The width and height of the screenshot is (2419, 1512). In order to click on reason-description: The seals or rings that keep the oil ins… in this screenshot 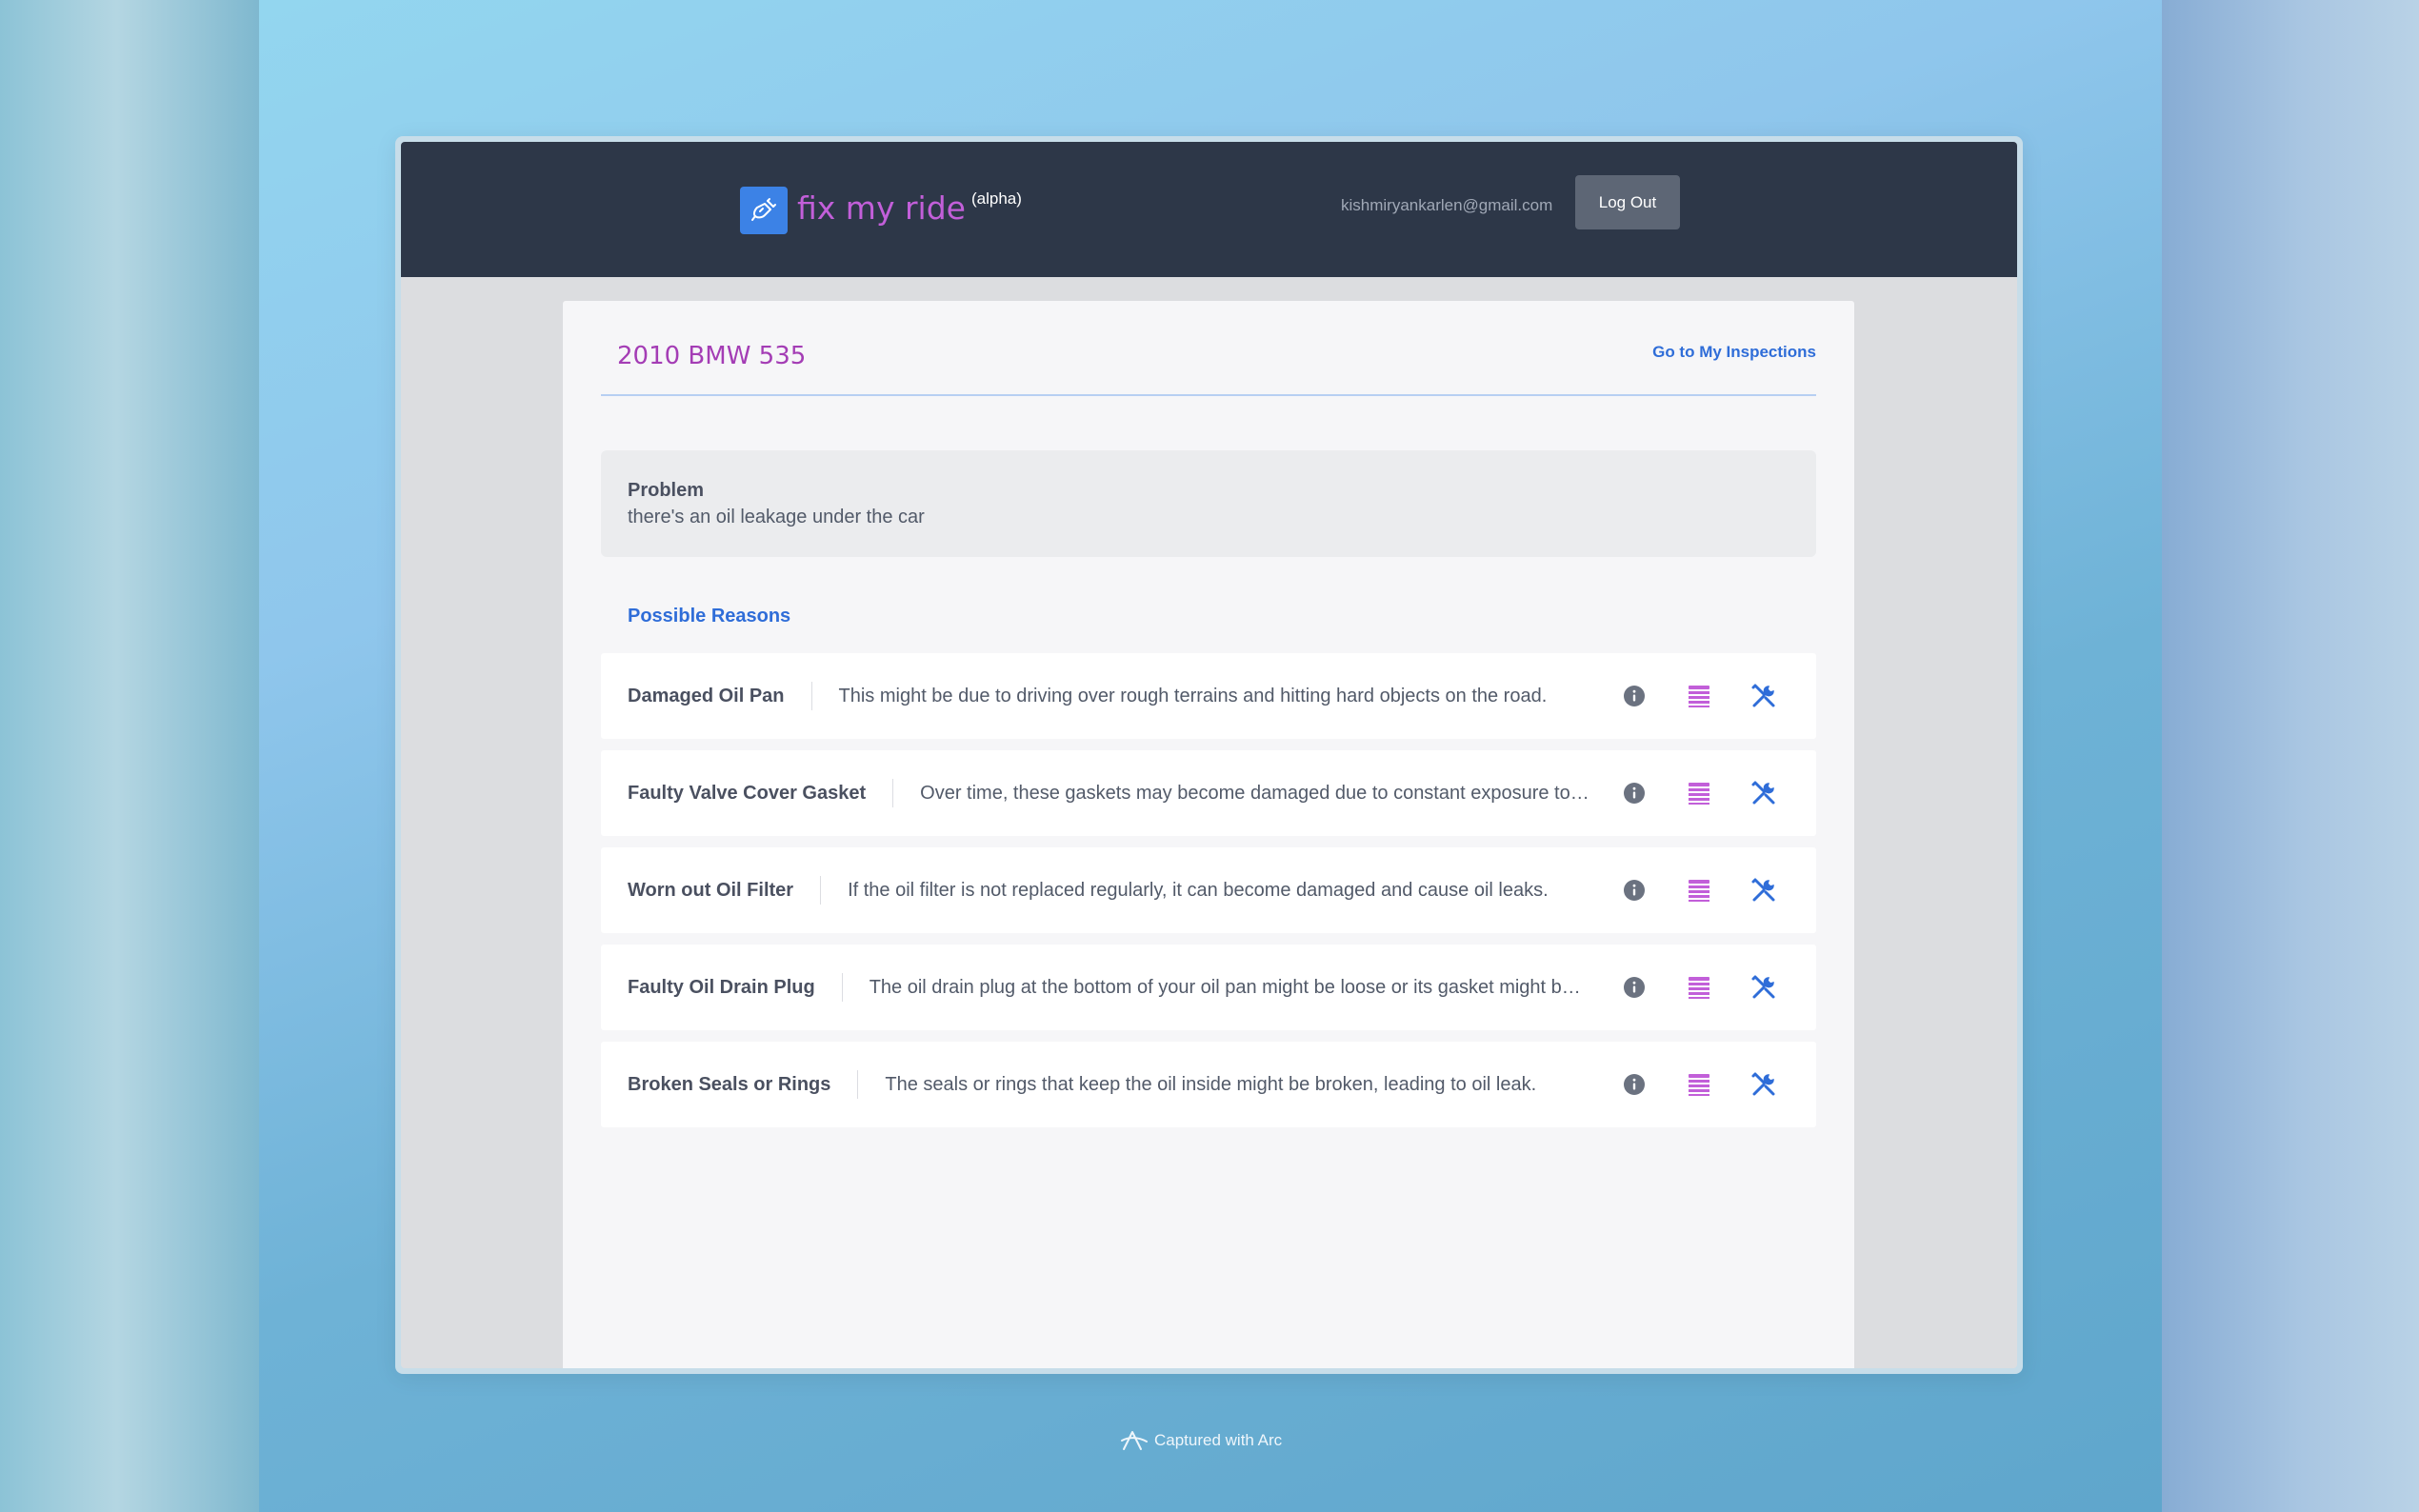, I will do `click(1211, 1084)`.